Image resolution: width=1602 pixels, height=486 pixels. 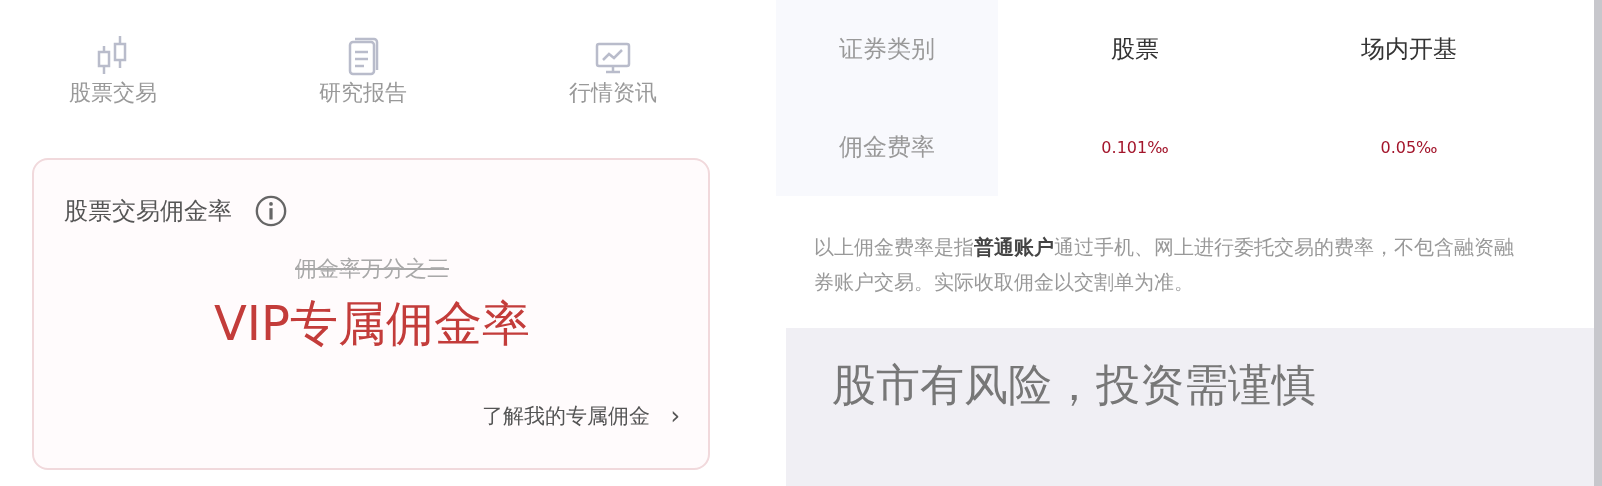 I want to click on info-icon, so click(x=271, y=211).